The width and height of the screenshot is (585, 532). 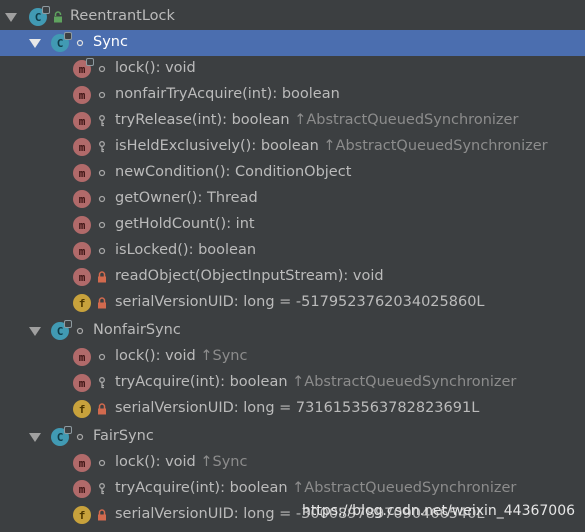 I want to click on watermark: https://blog.csdn.net/weixin_44367006, so click(x=439, y=511).